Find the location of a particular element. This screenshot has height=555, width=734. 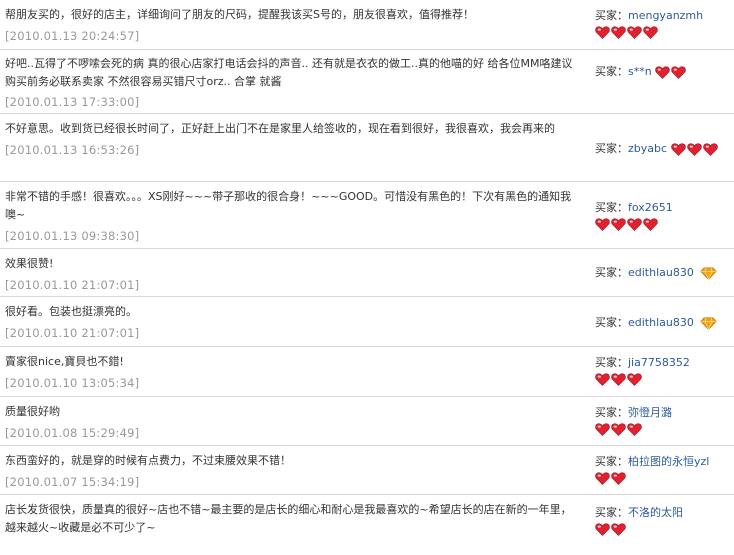

buyer-info: 买家：s**n is located at coordinates (663, 72).